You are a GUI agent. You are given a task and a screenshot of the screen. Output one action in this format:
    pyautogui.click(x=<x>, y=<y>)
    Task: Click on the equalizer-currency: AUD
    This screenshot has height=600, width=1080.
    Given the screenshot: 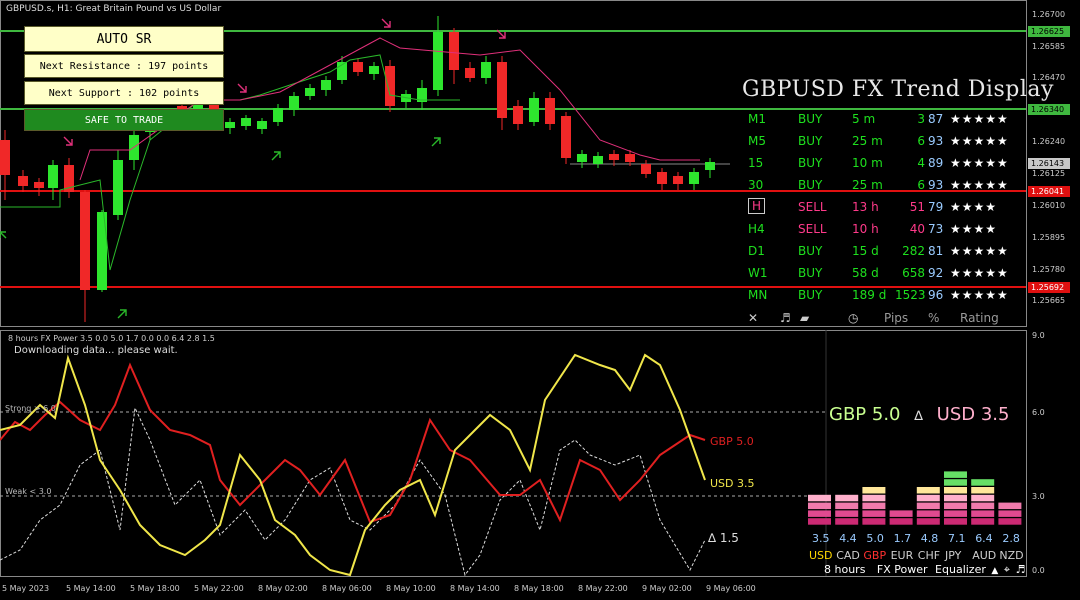 What is the action you would take?
    pyautogui.click(x=984, y=555)
    